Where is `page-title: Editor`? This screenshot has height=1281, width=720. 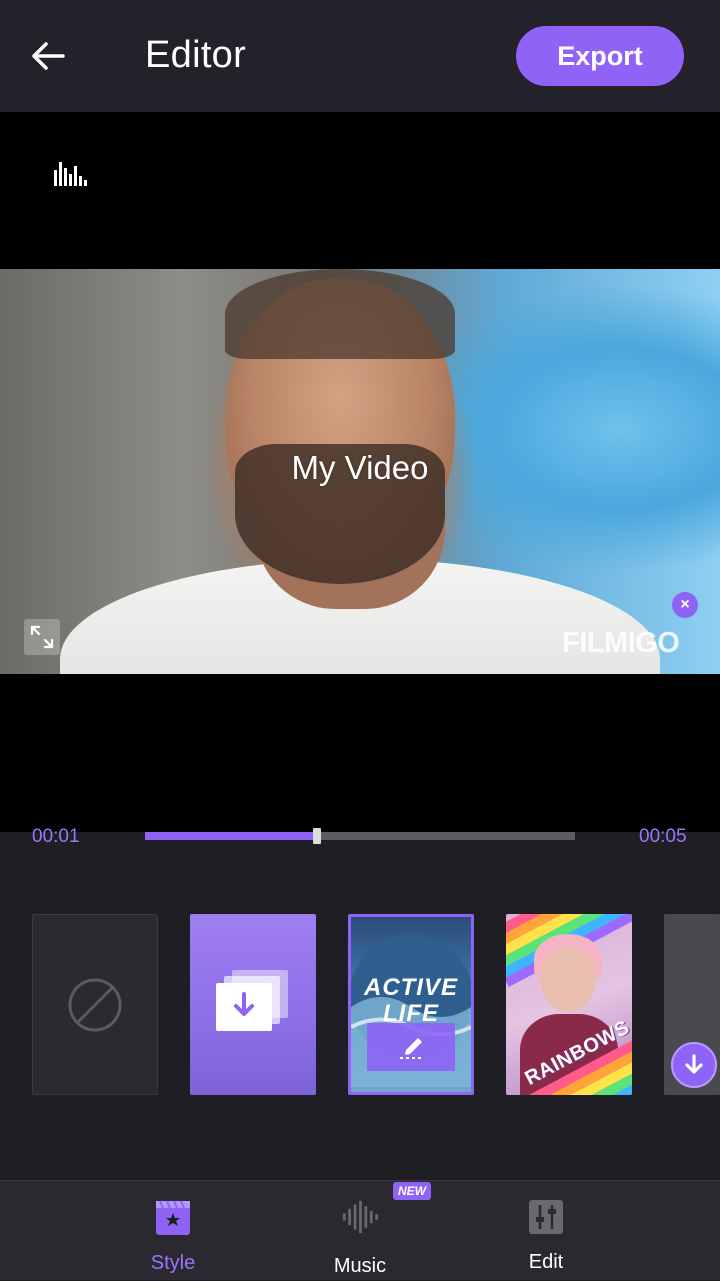
page-title: Editor is located at coordinates (196, 55).